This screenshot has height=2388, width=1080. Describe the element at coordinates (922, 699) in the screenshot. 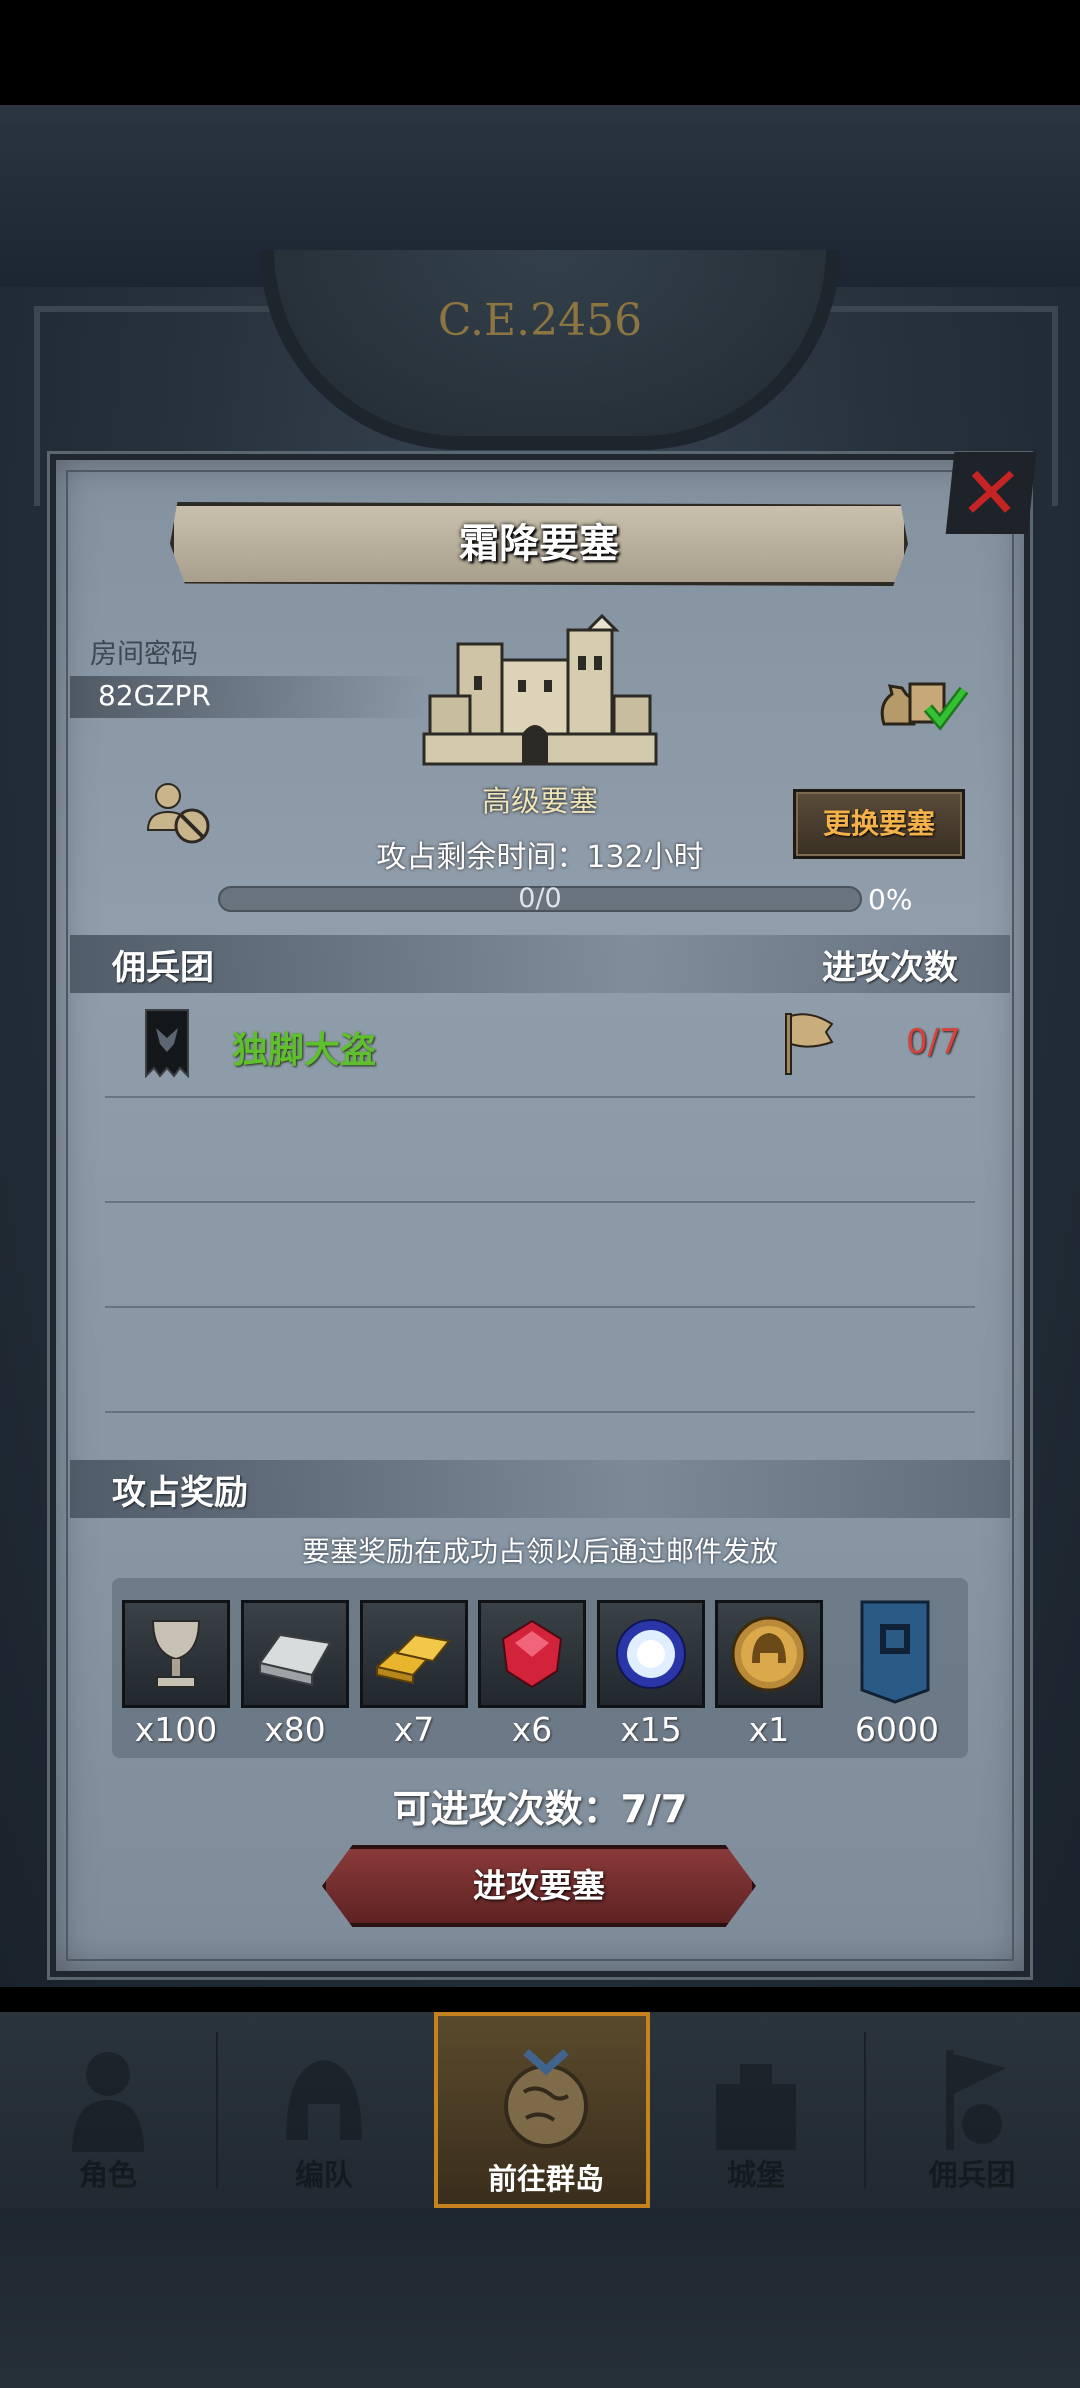

I see `supply-bag-icon` at that location.